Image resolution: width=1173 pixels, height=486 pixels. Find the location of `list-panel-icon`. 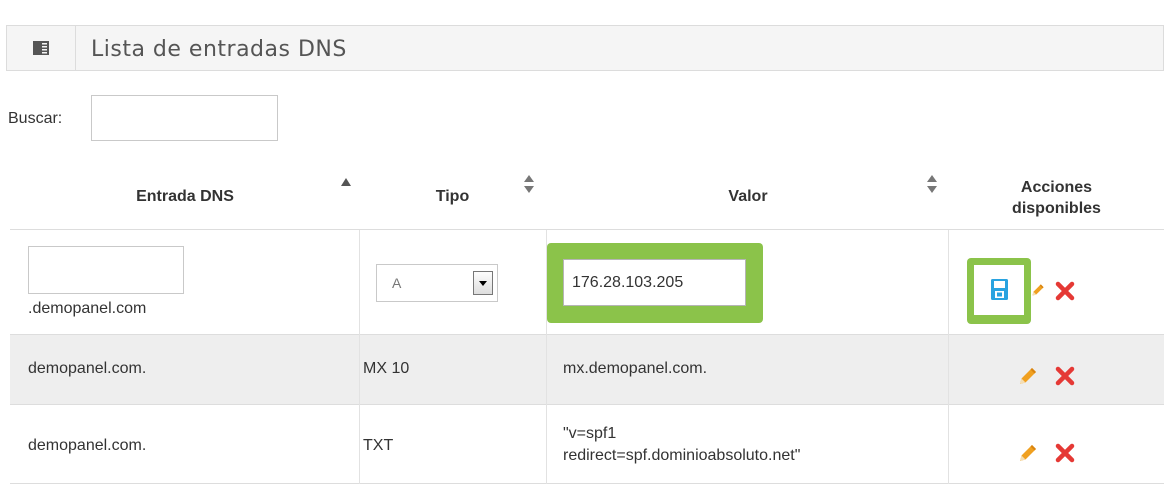

list-panel-icon is located at coordinates (41, 48).